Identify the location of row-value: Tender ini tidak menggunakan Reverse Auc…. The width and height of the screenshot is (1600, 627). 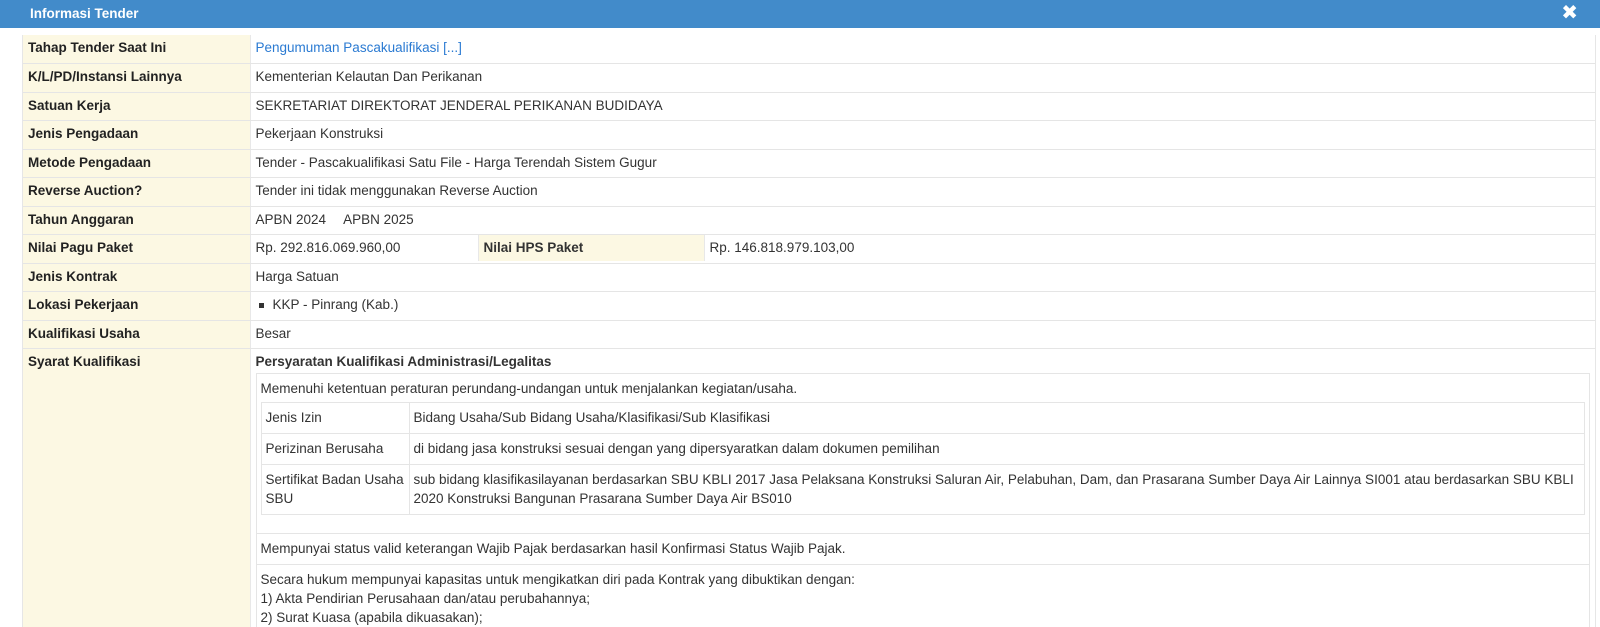
(922, 192).